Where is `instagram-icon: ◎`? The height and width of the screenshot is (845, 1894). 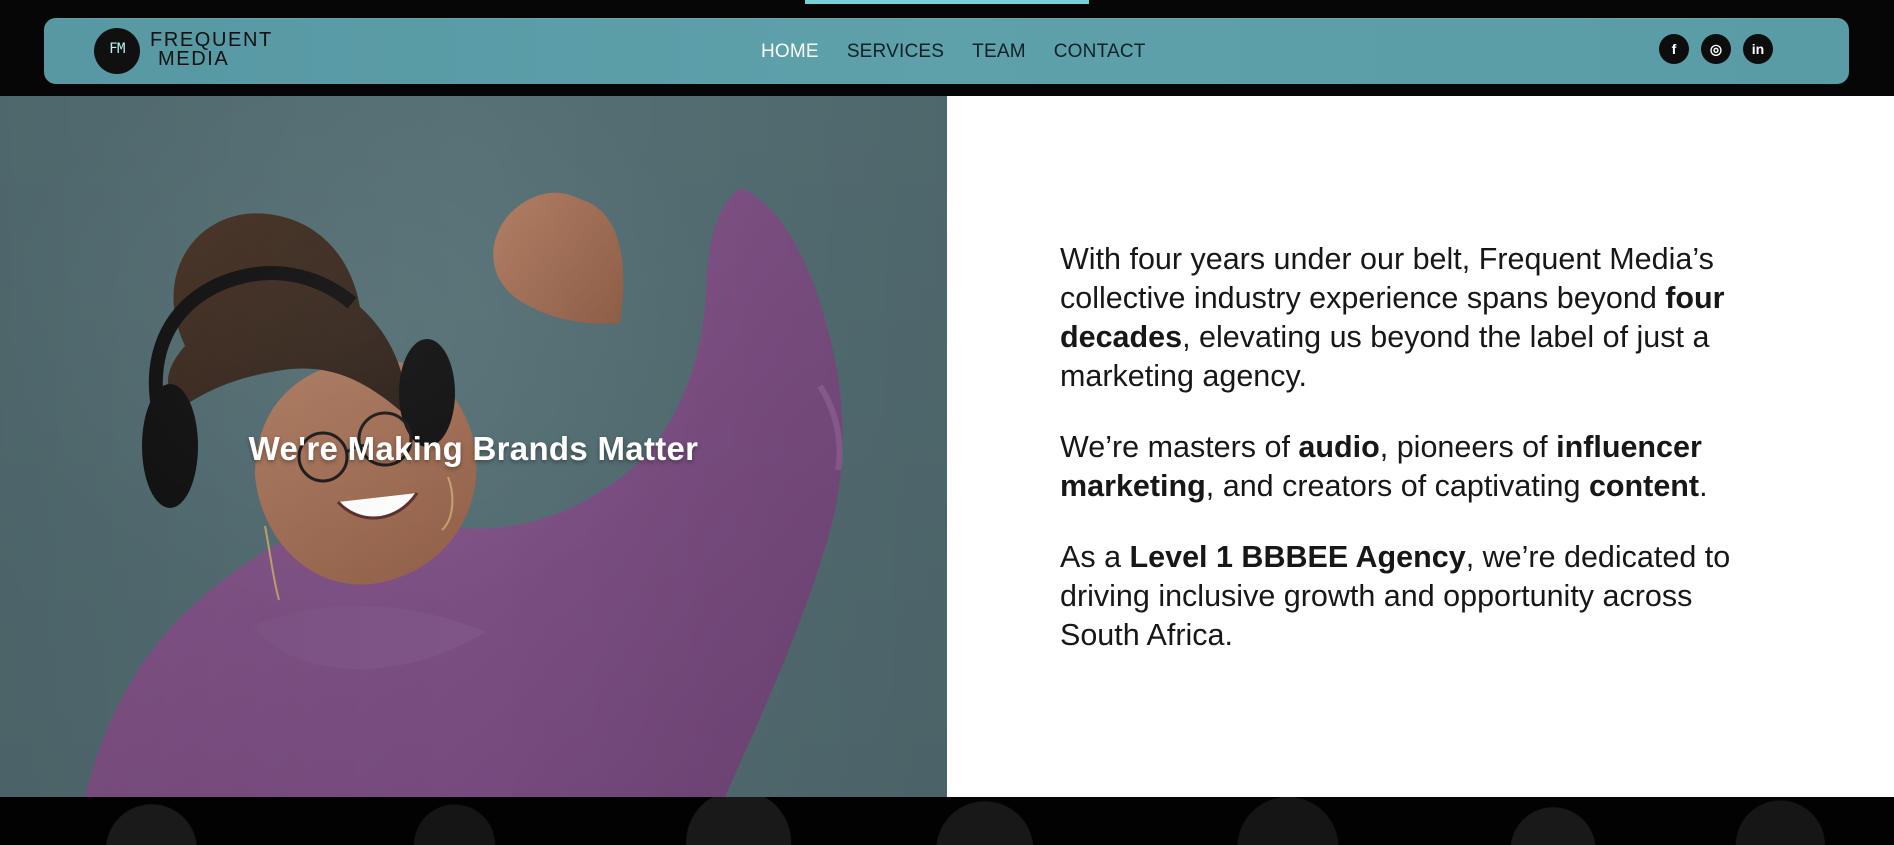
instagram-icon: ◎ is located at coordinates (1716, 49).